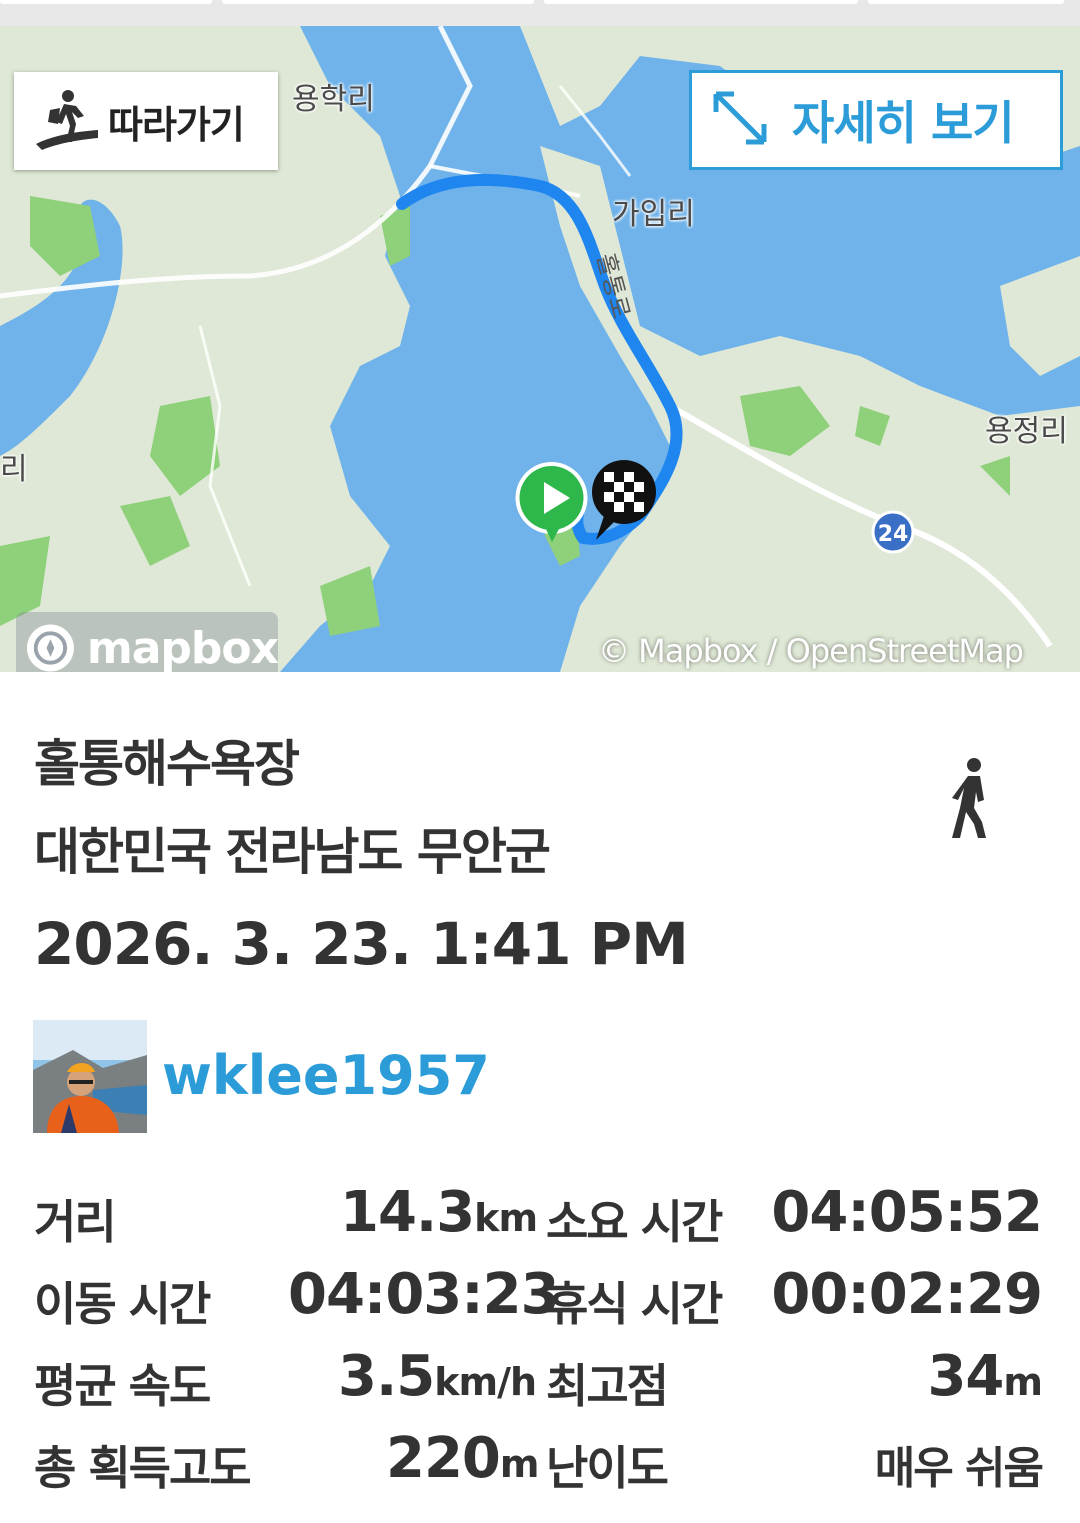 Image resolution: width=1080 pixels, height=1523 pixels. I want to click on trip-title: 홀통해수욕장, so click(167, 764).